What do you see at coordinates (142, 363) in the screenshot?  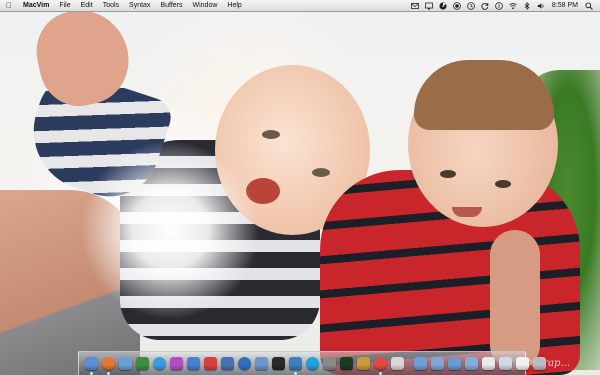 I see `pen-icon` at bounding box center [142, 363].